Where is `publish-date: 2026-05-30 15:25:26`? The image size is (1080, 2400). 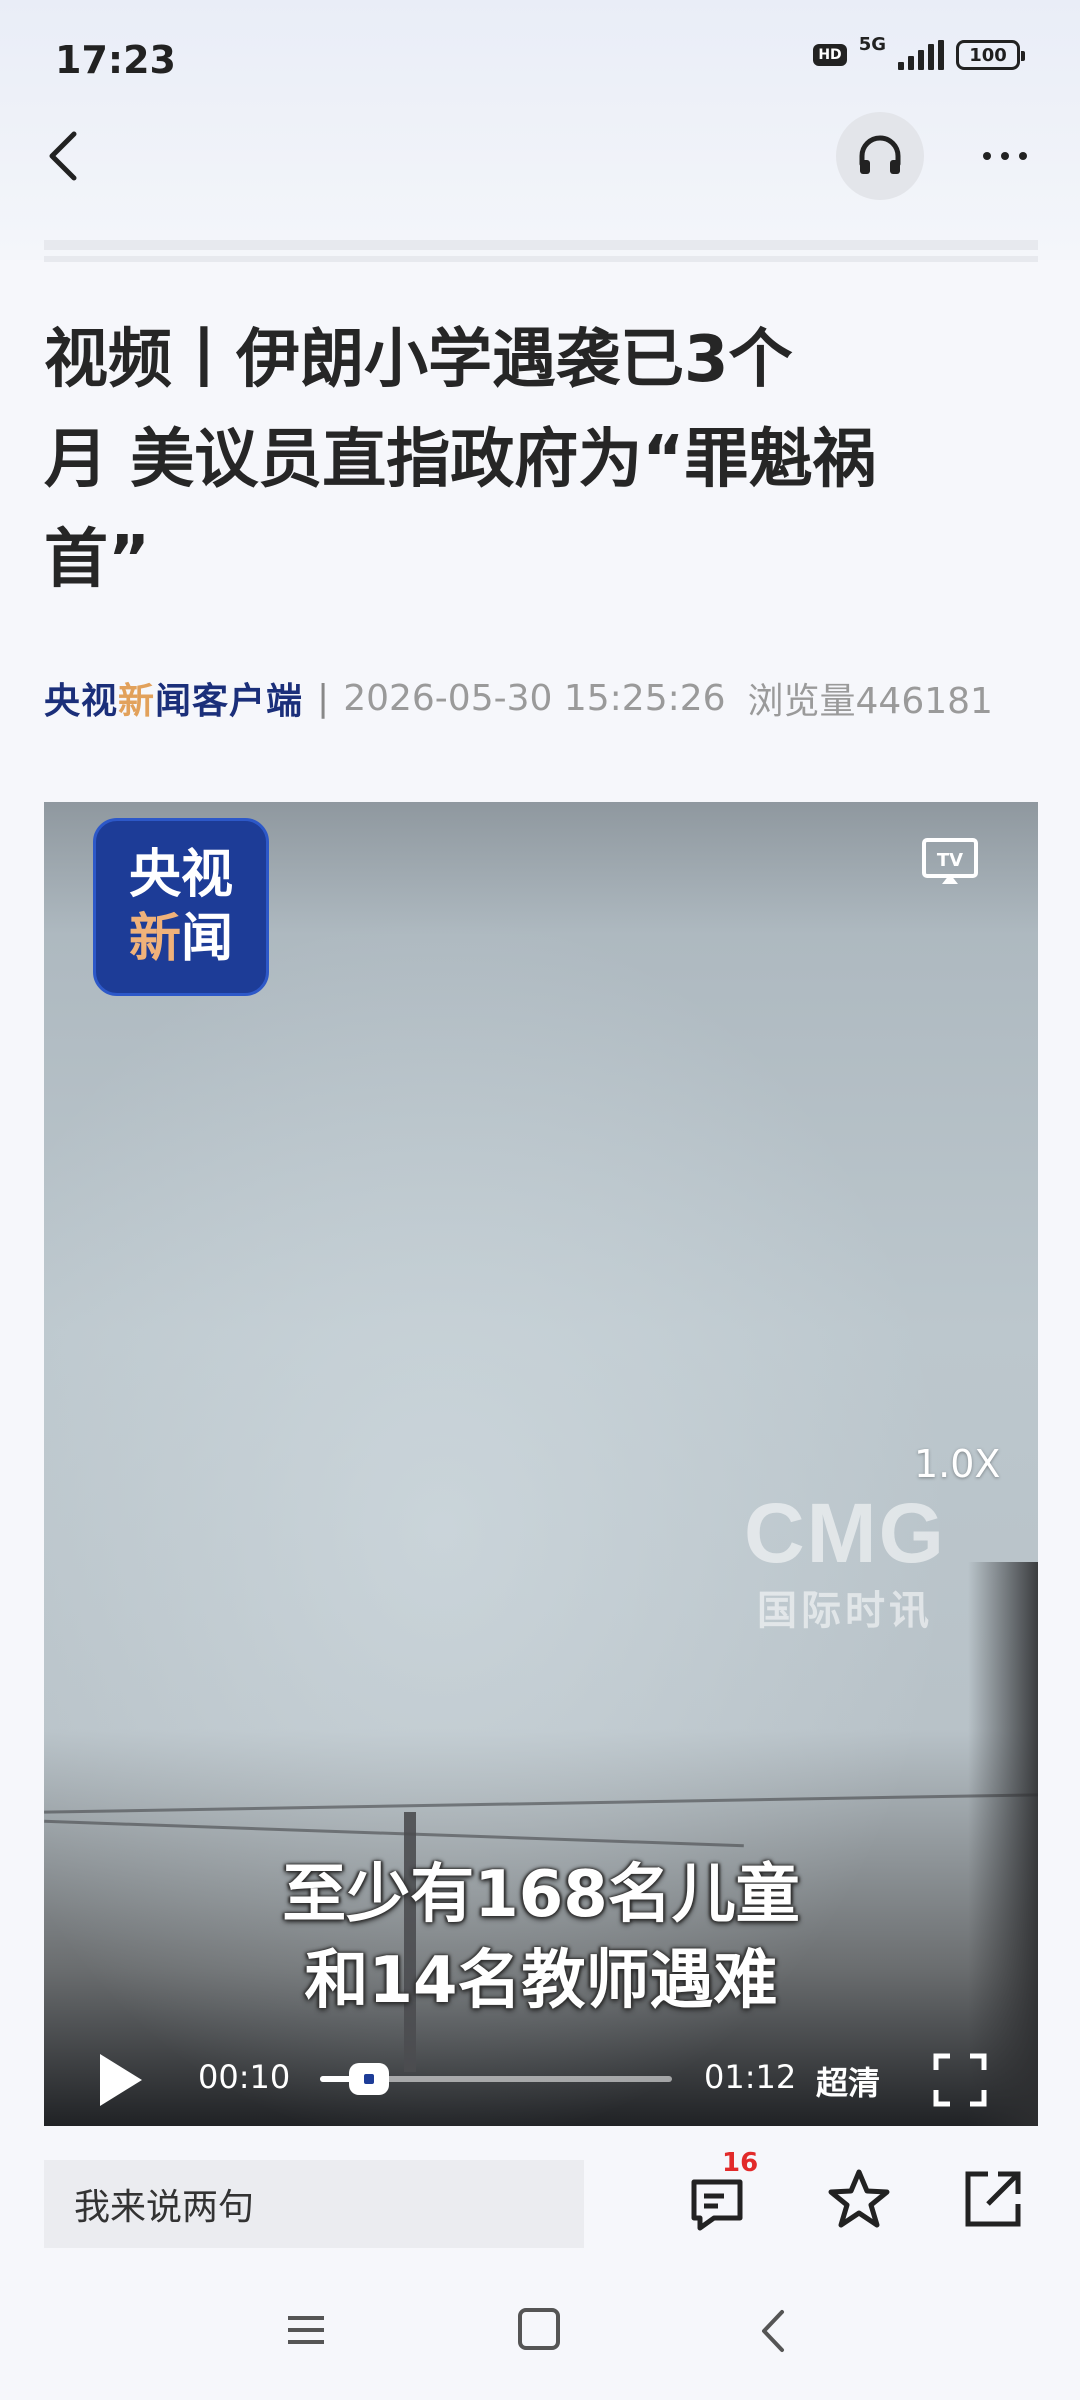
publish-date: 2026-05-30 15:25:26 is located at coordinates (534, 698).